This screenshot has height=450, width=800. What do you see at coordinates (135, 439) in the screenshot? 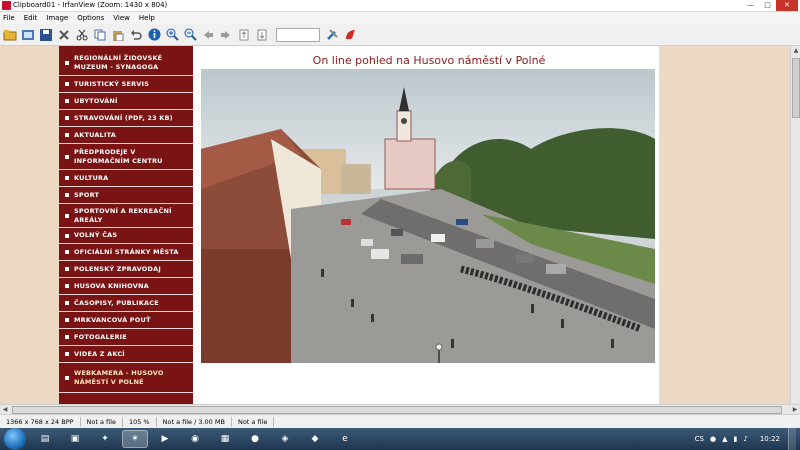
I see `taskbar-irfanview-icon: ✶` at bounding box center [135, 439].